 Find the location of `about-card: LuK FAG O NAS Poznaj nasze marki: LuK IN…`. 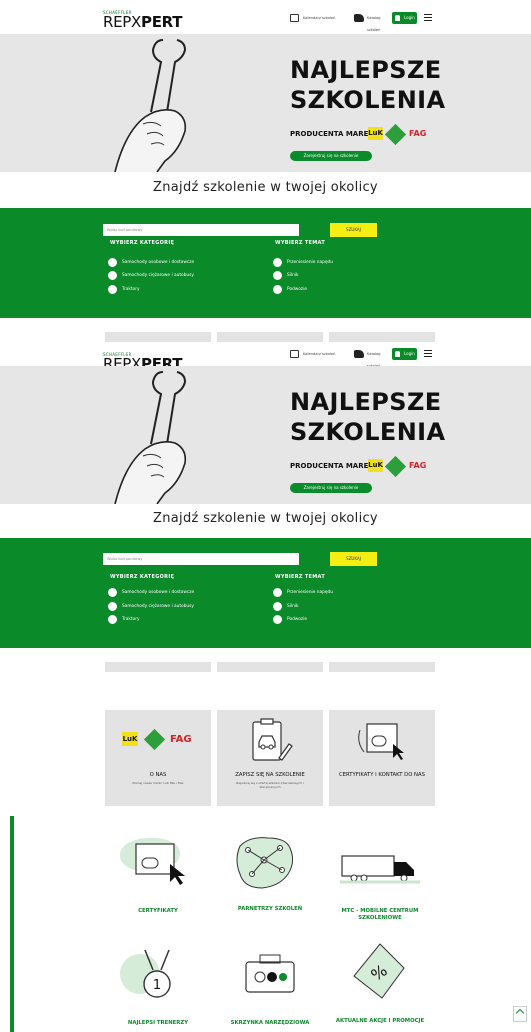

about-card: LuK FAG O NAS Poznaj nasze marki: LuK IN… is located at coordinates (158, 758).